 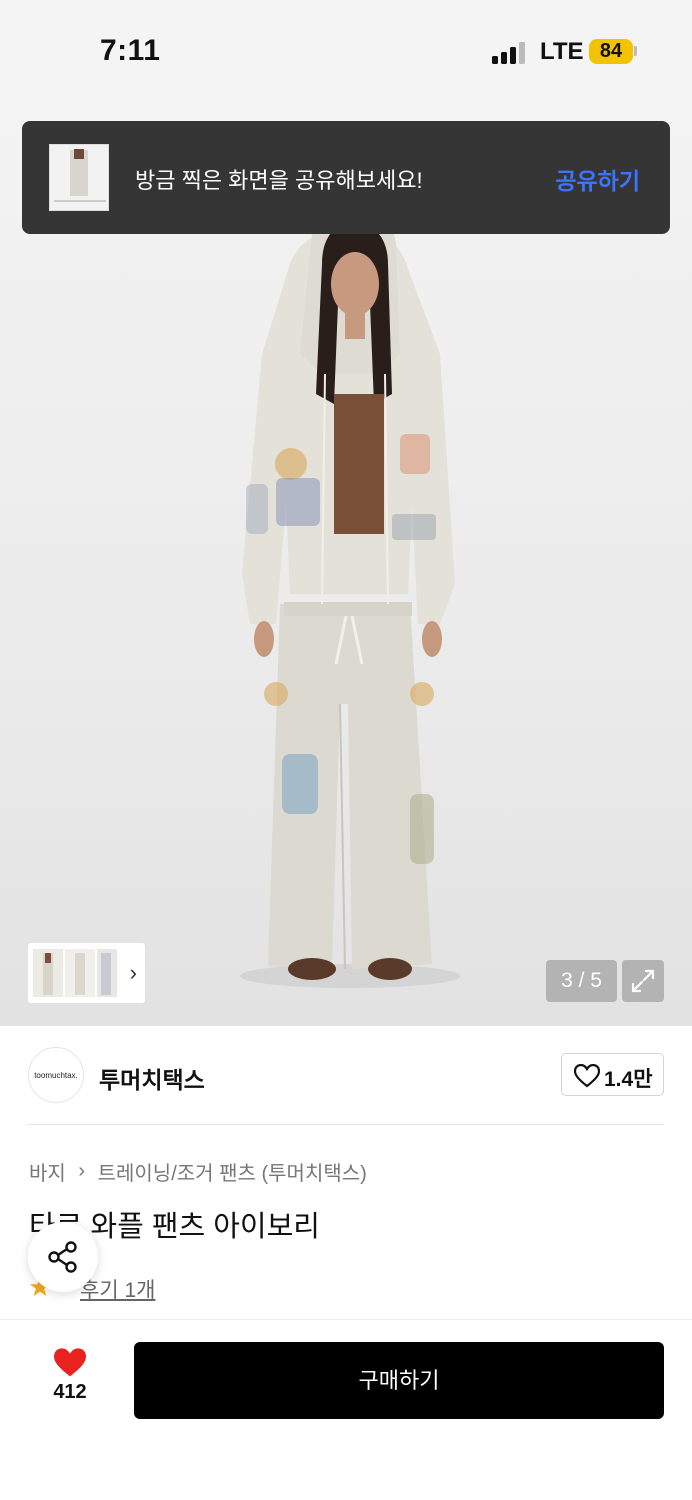 I want to click on review-link: 후기 1개, so click(x=117, y=1289).